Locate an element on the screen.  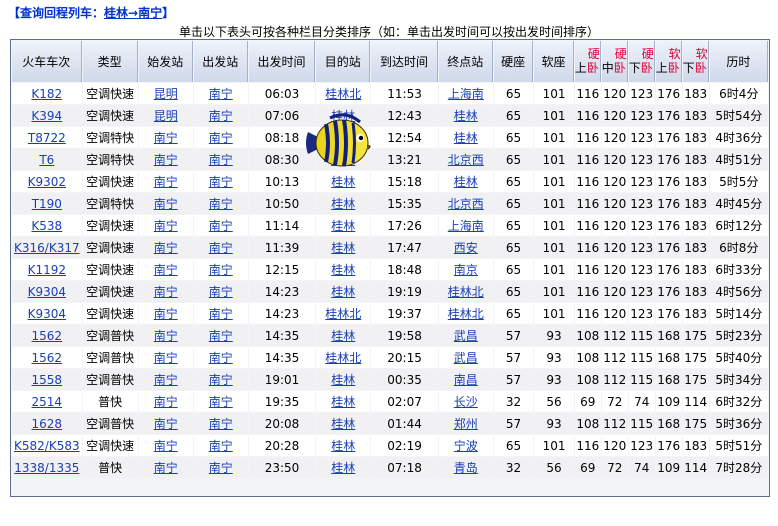
column-header-8: 硬座 is located at coordinates (513, 61).